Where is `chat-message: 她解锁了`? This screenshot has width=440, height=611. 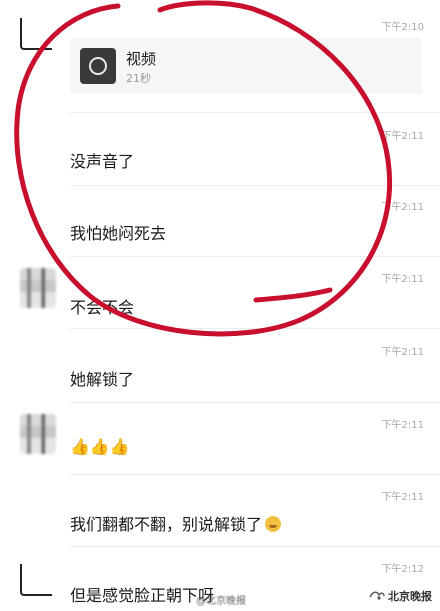
chat-message: 她解锁了 is located at coordinates (102, 378).